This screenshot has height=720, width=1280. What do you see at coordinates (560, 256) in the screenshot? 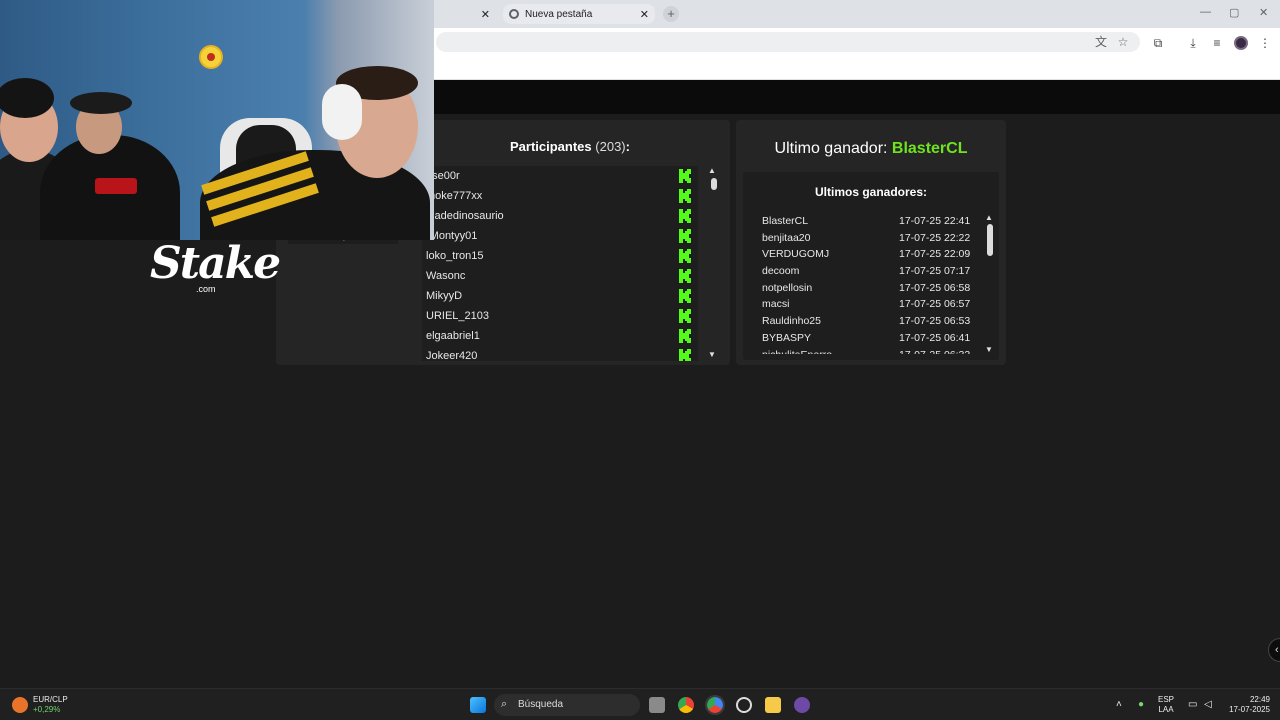
I see `participant-row: loko_tron15` at bounding box center [560, 256].